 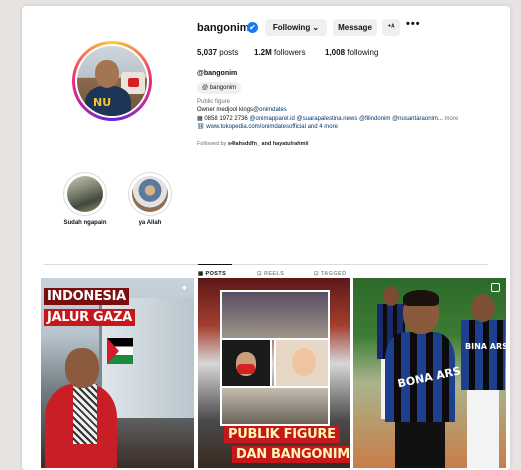 I want to click on post-thumbnail: PUBLIK FIGURE DAN BANGONIM, so click(x=274, y=373).